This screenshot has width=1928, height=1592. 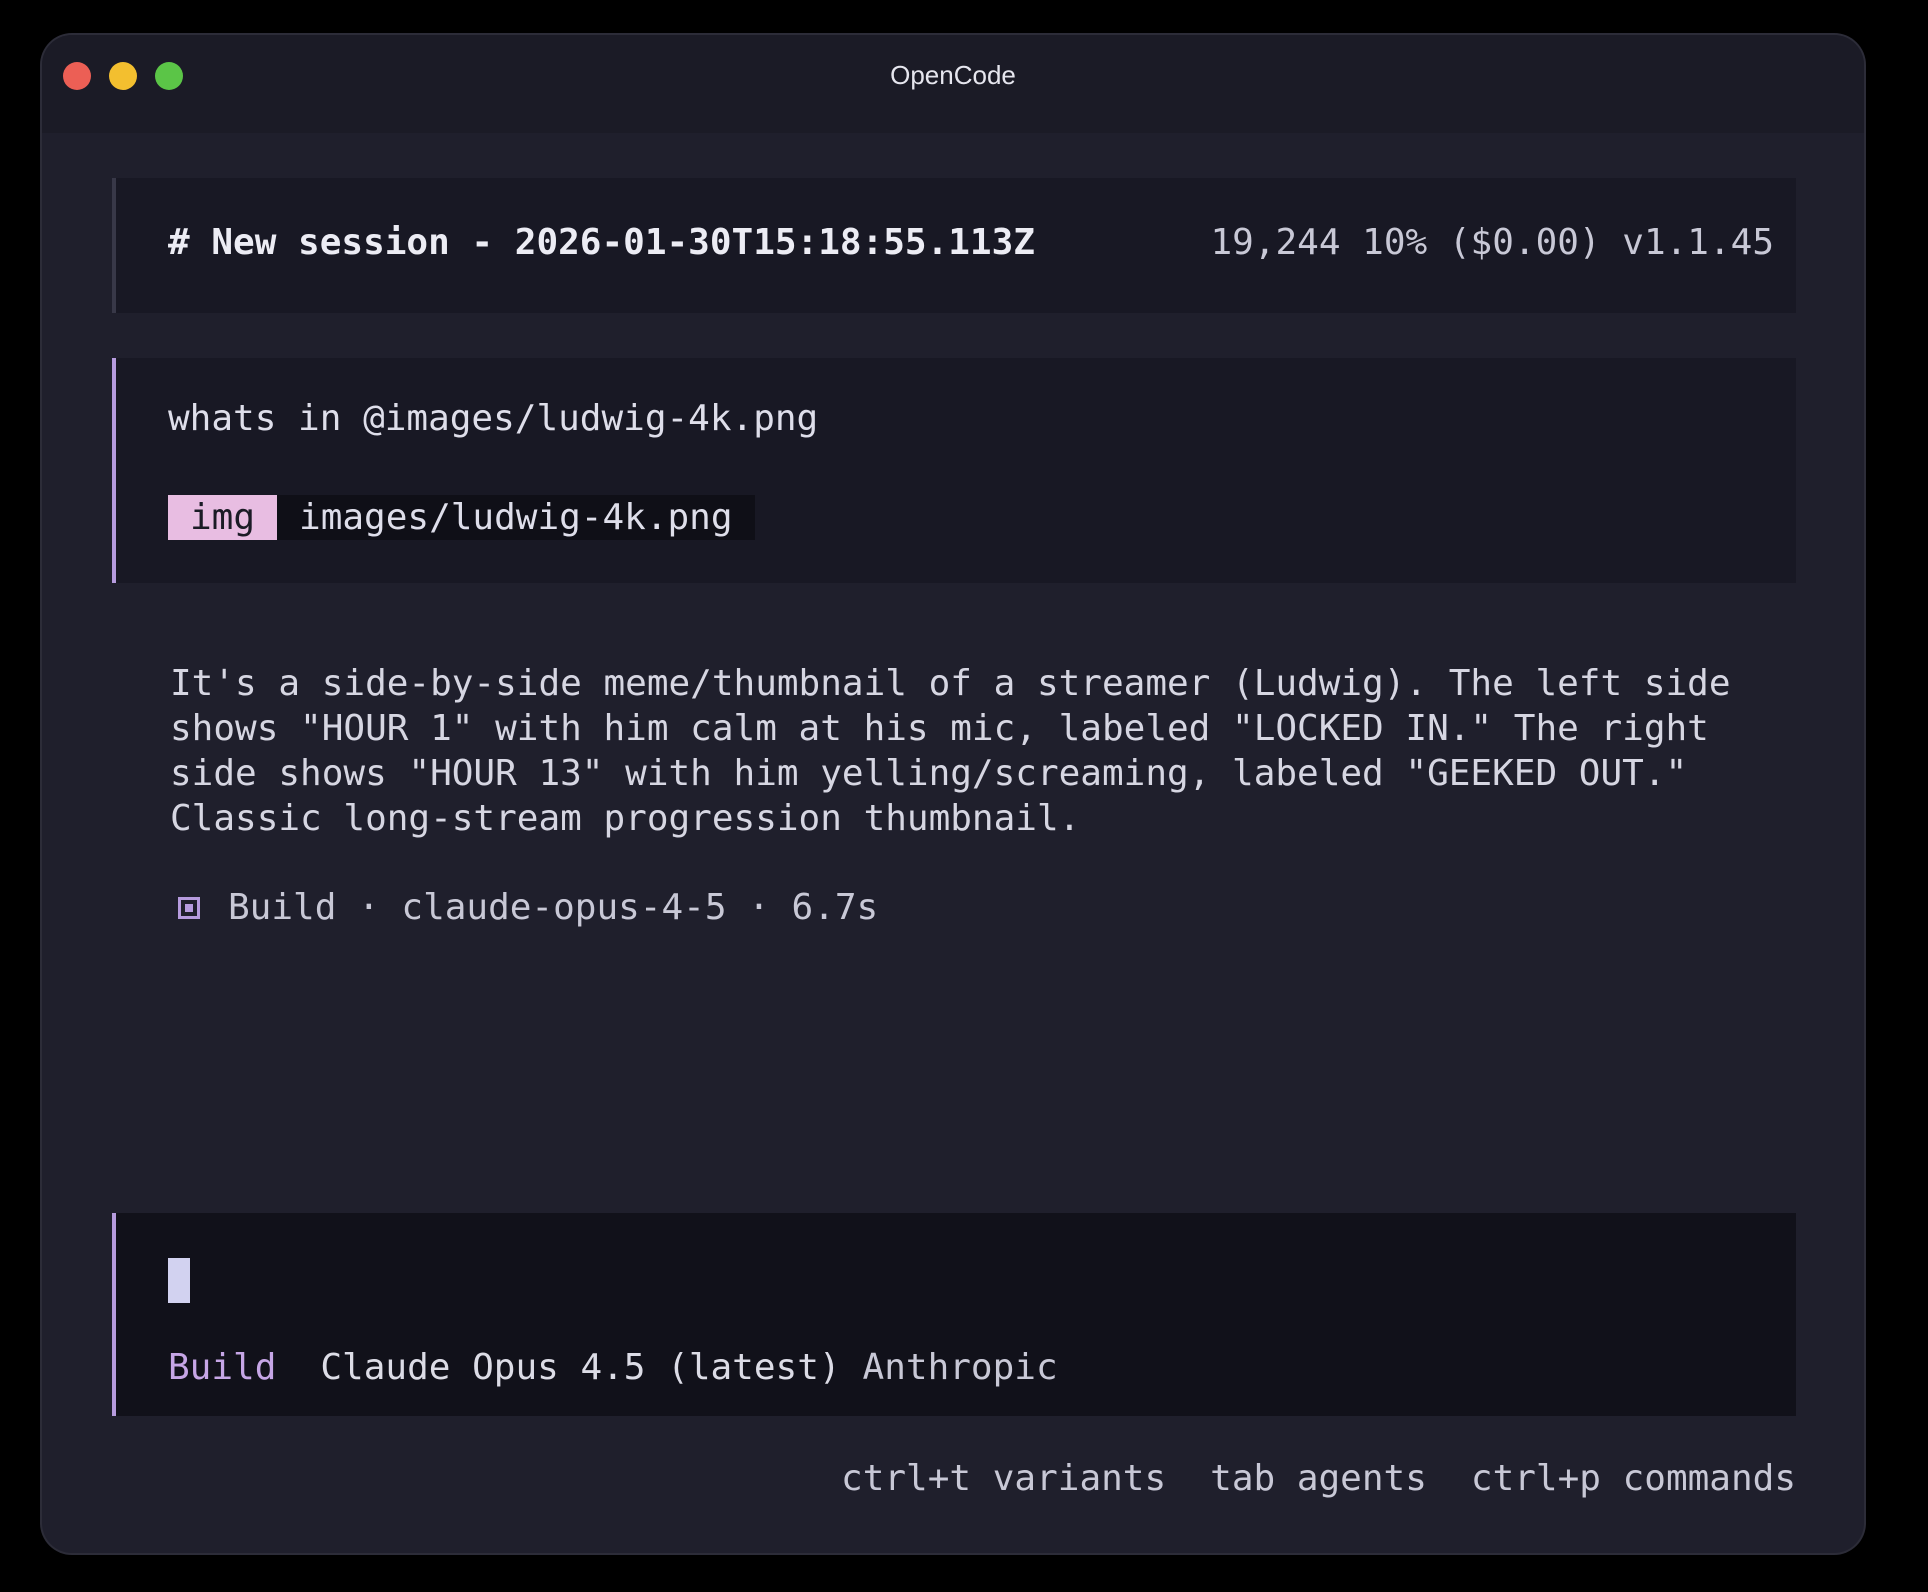 I want to click on attachment-type-badge: img, so click(x=223, y=517).